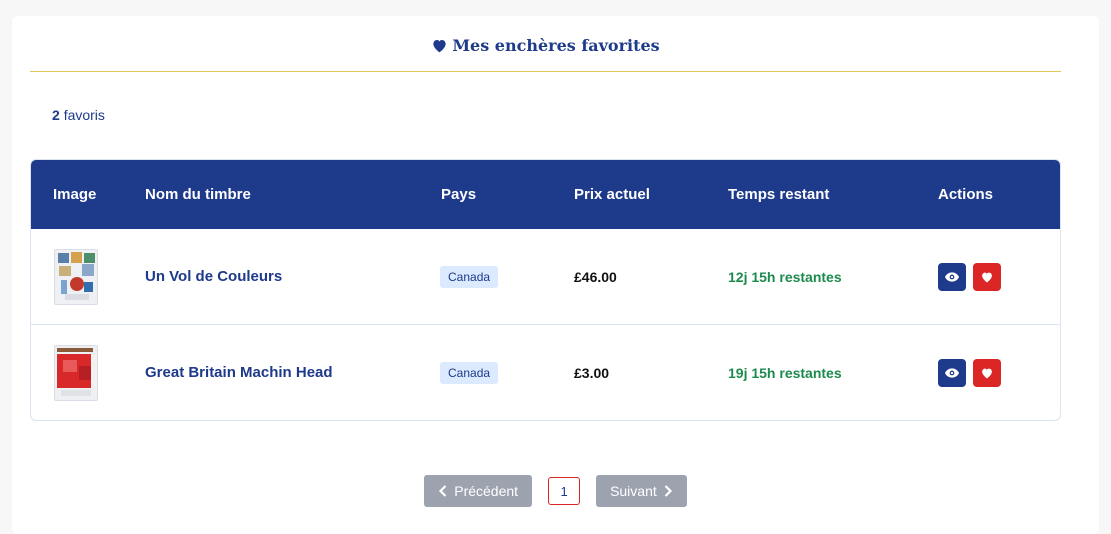 This screenshot has width=1111, height=534. I want to click on time-remaining: 19j 15h restantes, so click(785, 372).